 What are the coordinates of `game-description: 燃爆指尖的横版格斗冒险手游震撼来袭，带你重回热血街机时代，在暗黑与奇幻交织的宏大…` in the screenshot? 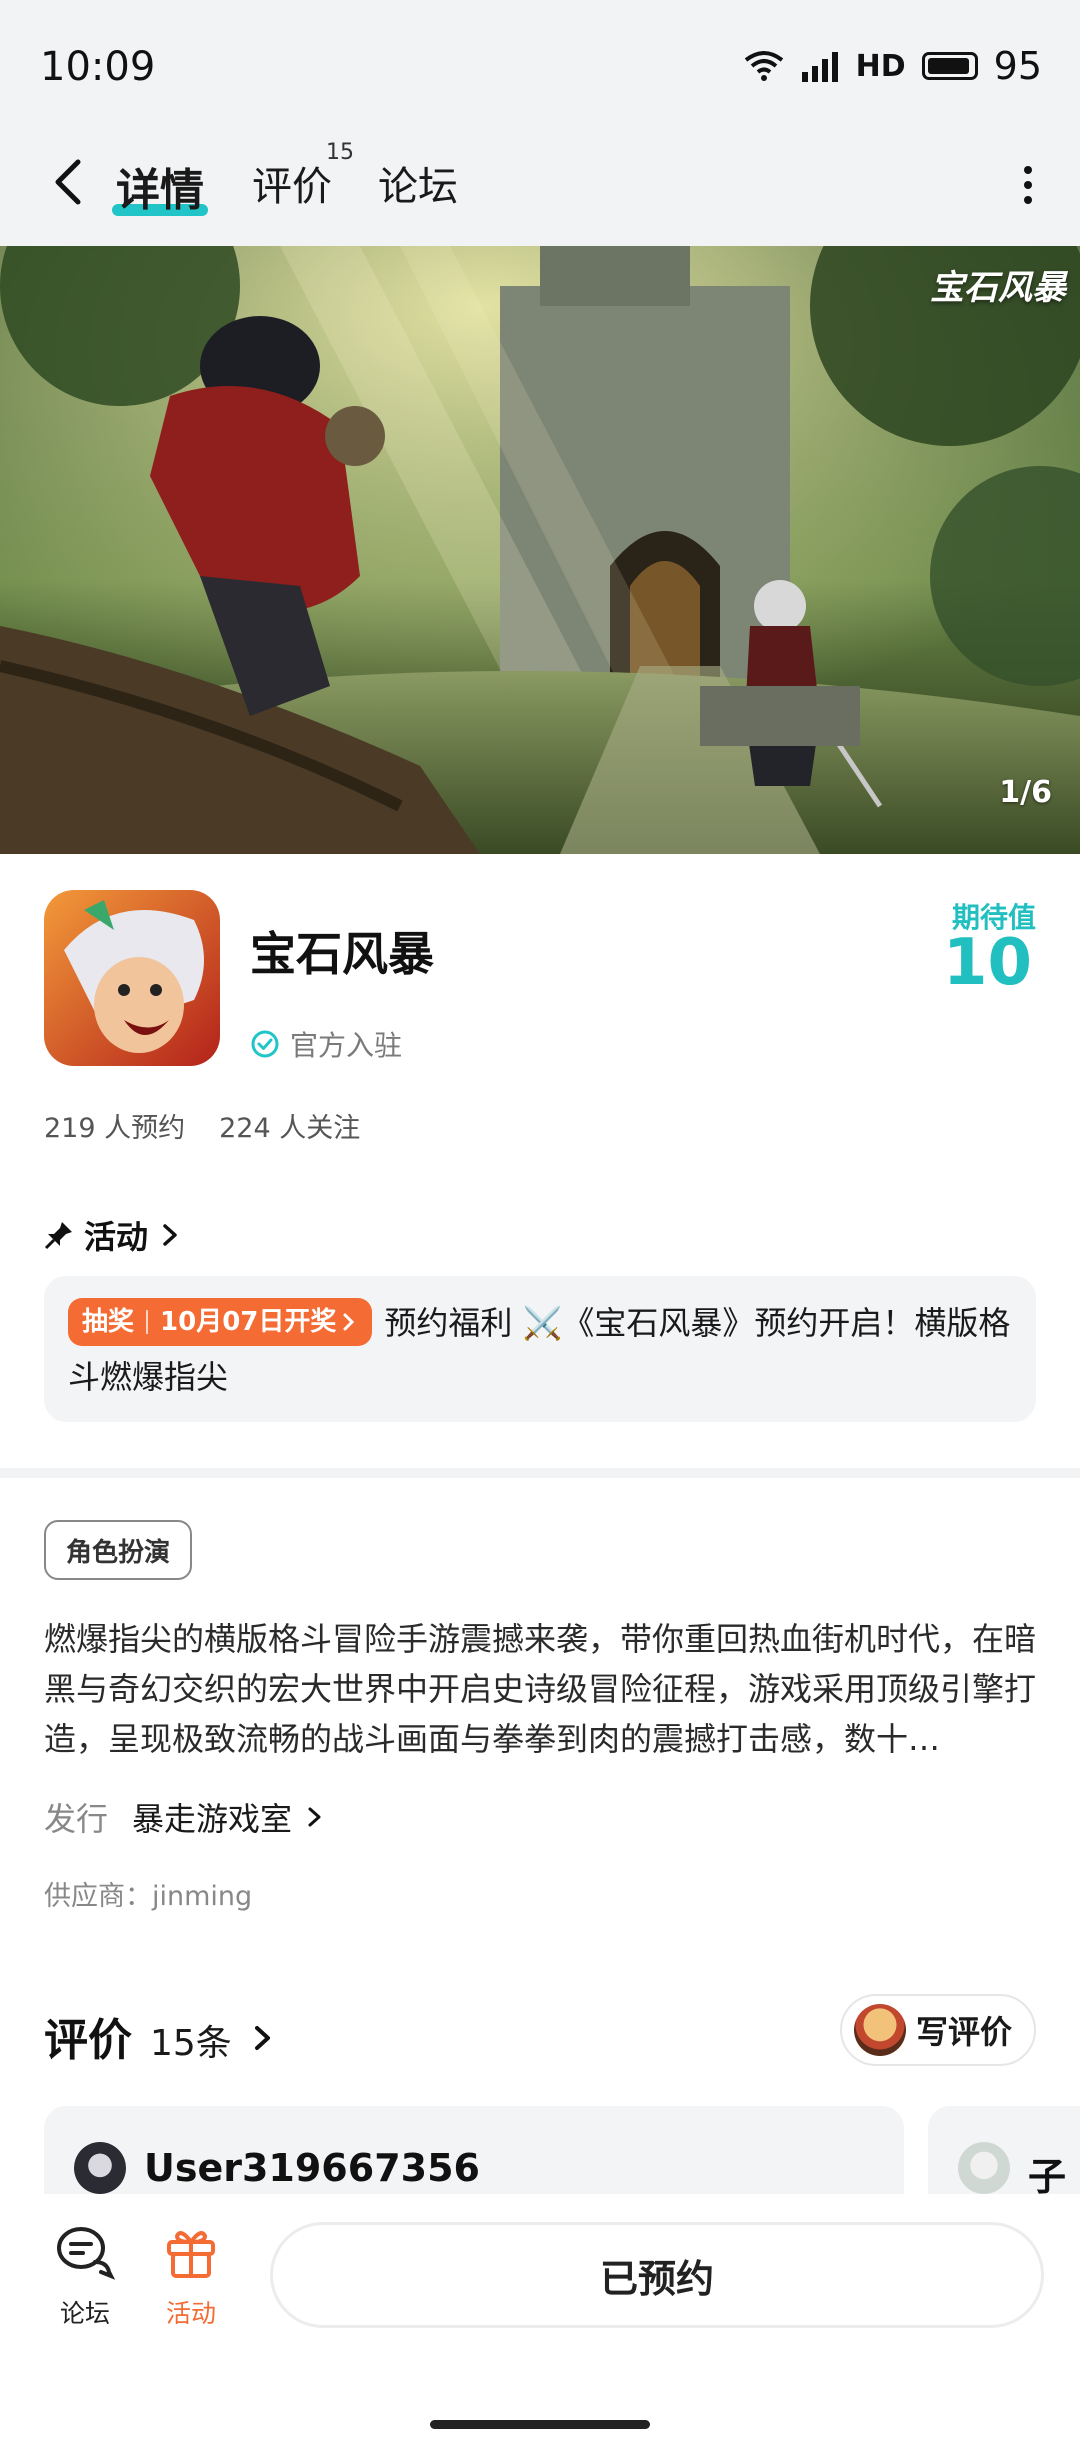 It's located at (540, 1689).